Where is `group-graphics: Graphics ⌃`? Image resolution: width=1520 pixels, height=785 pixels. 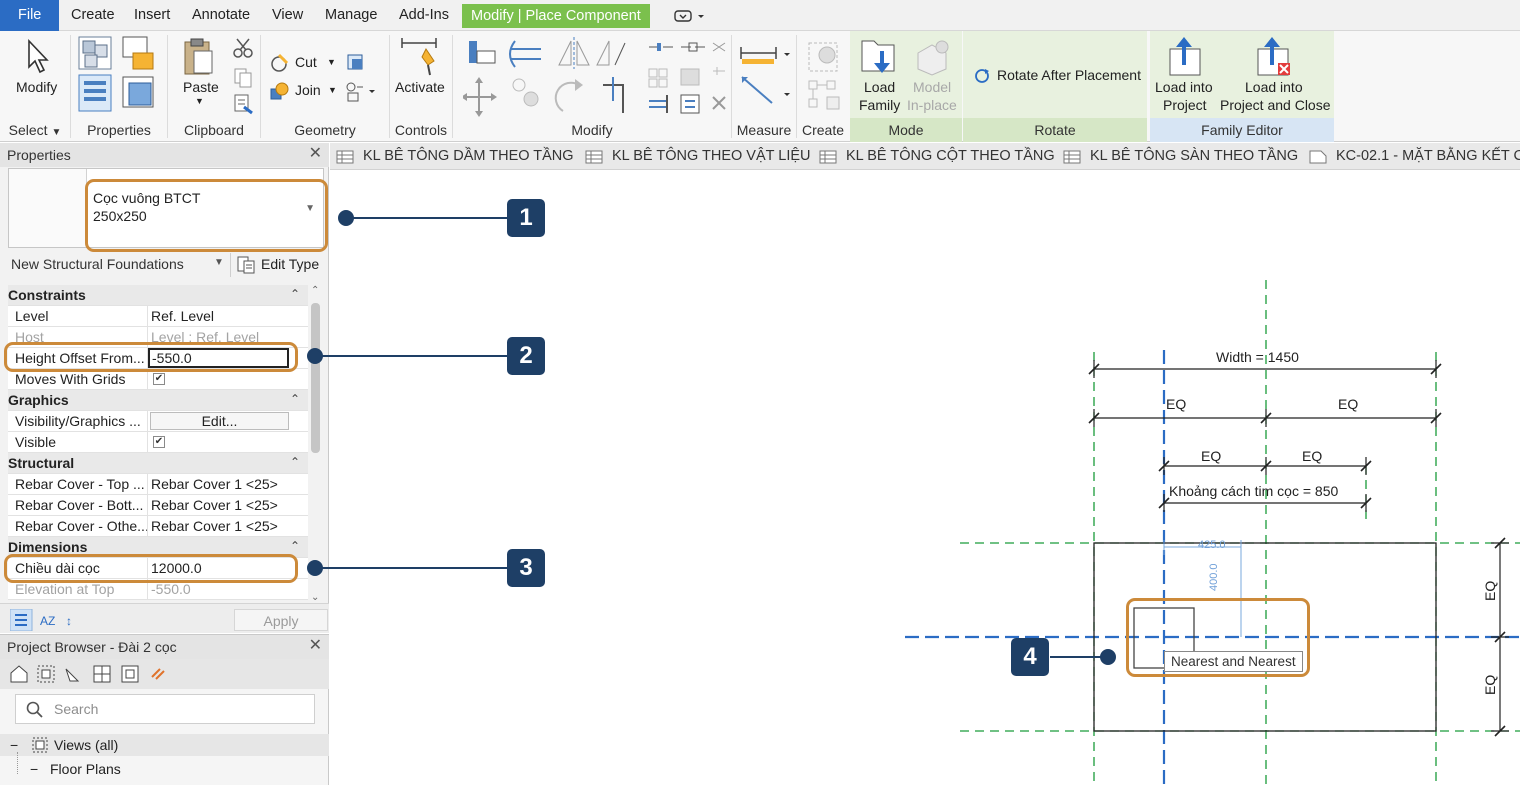 group-graphics: Graphics ⌃ is located at coordinates (158, 400).